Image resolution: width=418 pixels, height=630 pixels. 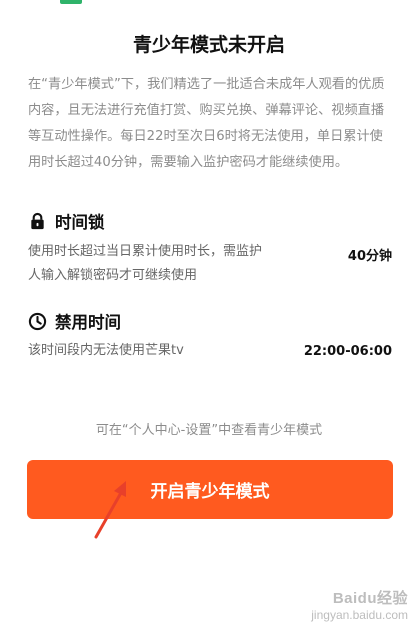 I want to click on top-indicator, so click(x=71, y=2).